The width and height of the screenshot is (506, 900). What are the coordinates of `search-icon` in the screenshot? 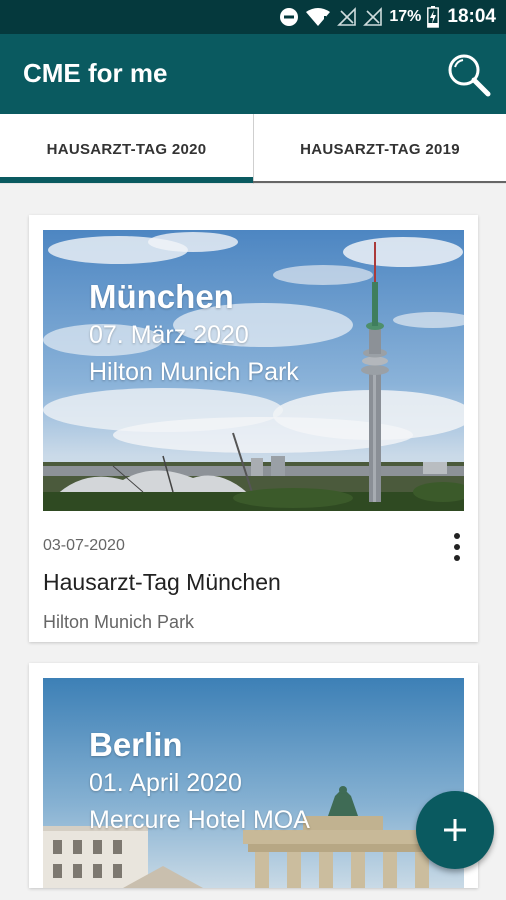 It's located at (469, 75).